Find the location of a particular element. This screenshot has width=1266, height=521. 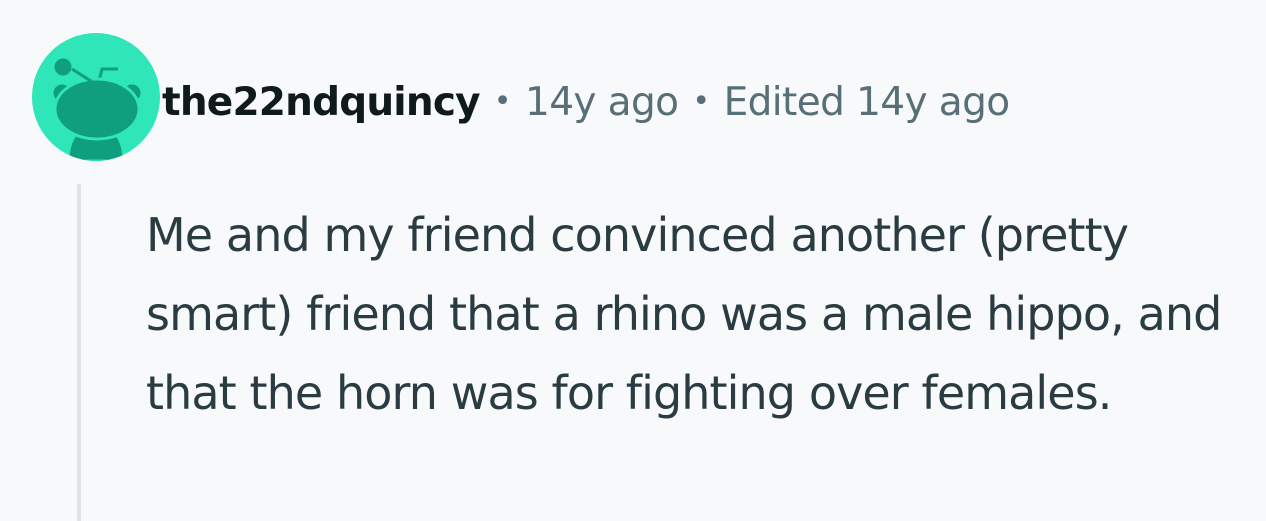

edited-time: Edited 14y ago is located at coordinates (866, 102).